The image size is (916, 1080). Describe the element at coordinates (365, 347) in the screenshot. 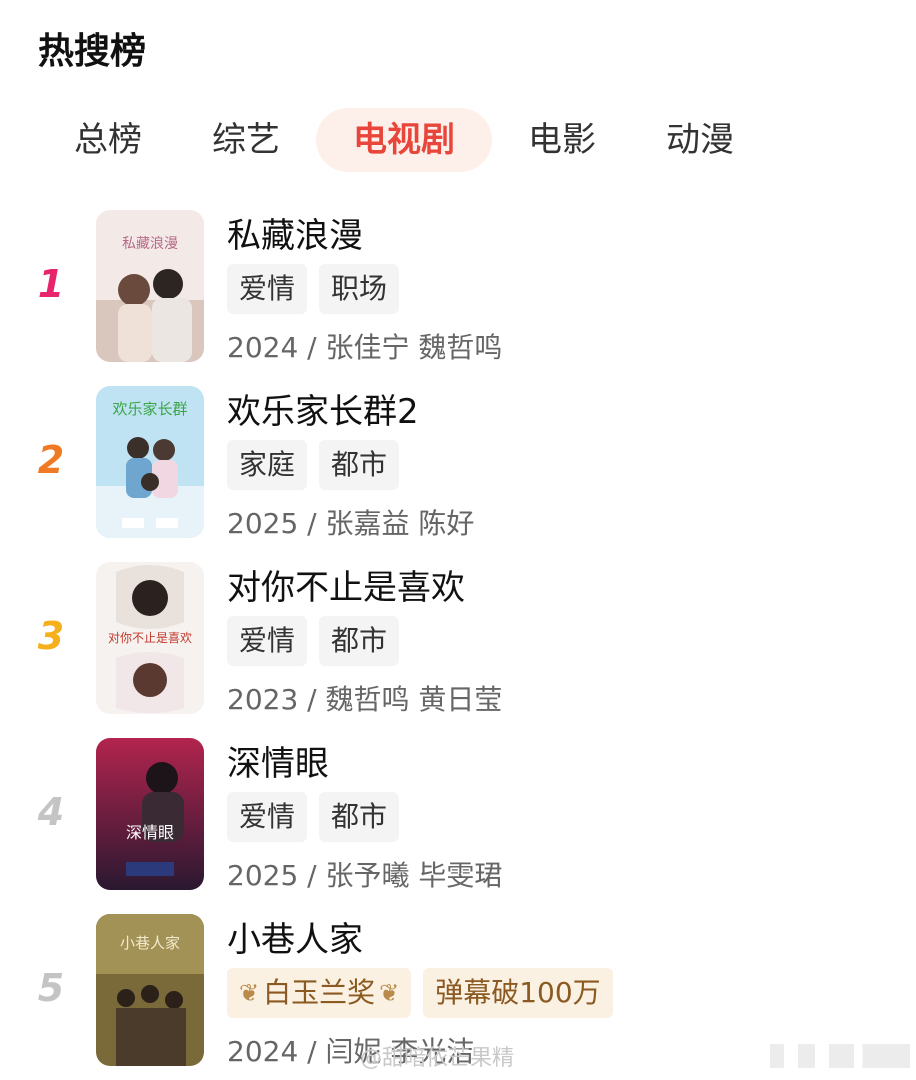

I see `item-meta: 2024 / 张佳宁 魏哲鸣` at that location.